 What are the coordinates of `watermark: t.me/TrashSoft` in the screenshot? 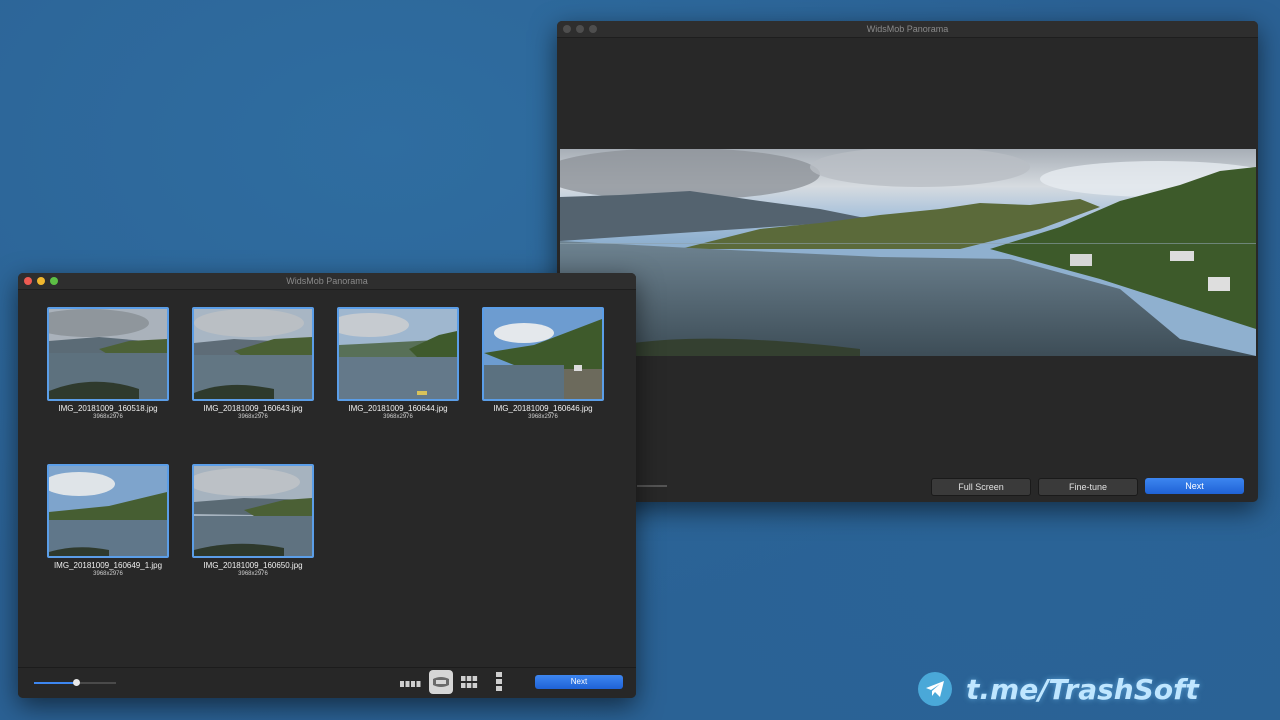 It's located at (1058, 689).